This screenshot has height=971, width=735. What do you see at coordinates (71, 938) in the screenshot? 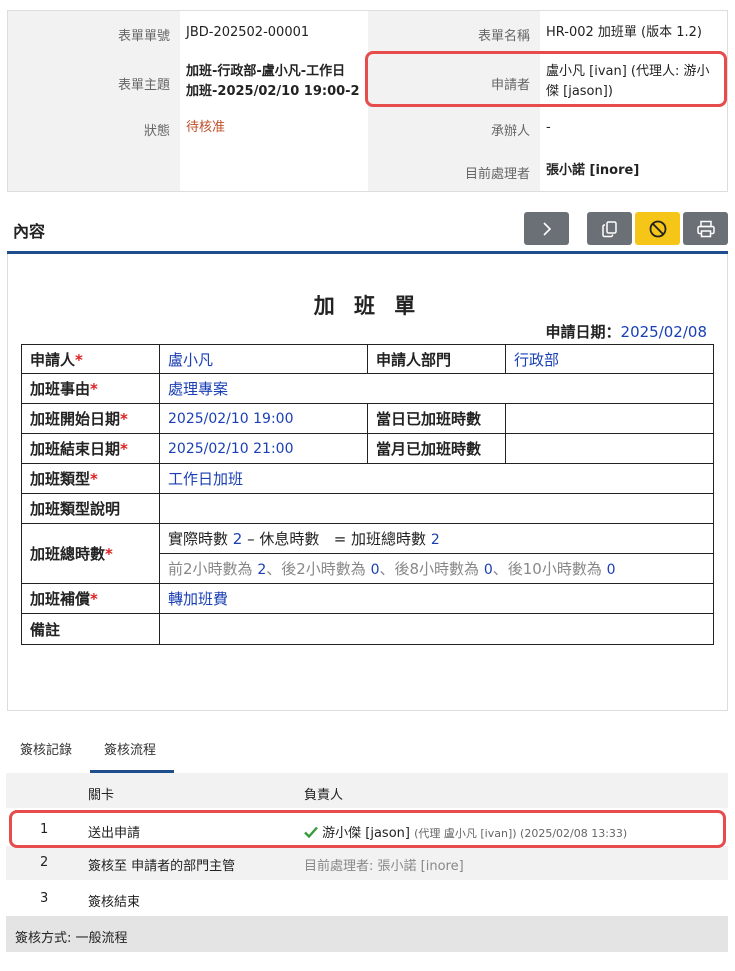
I see `approval-method: 簽核方式: 一般流程` at bounding box center [71, 938].